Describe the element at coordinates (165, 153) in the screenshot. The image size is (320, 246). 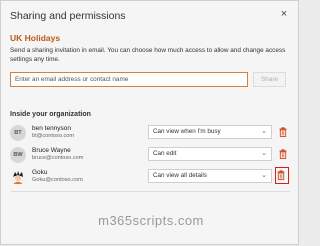
I see `permission-value: Can edit` at that location.